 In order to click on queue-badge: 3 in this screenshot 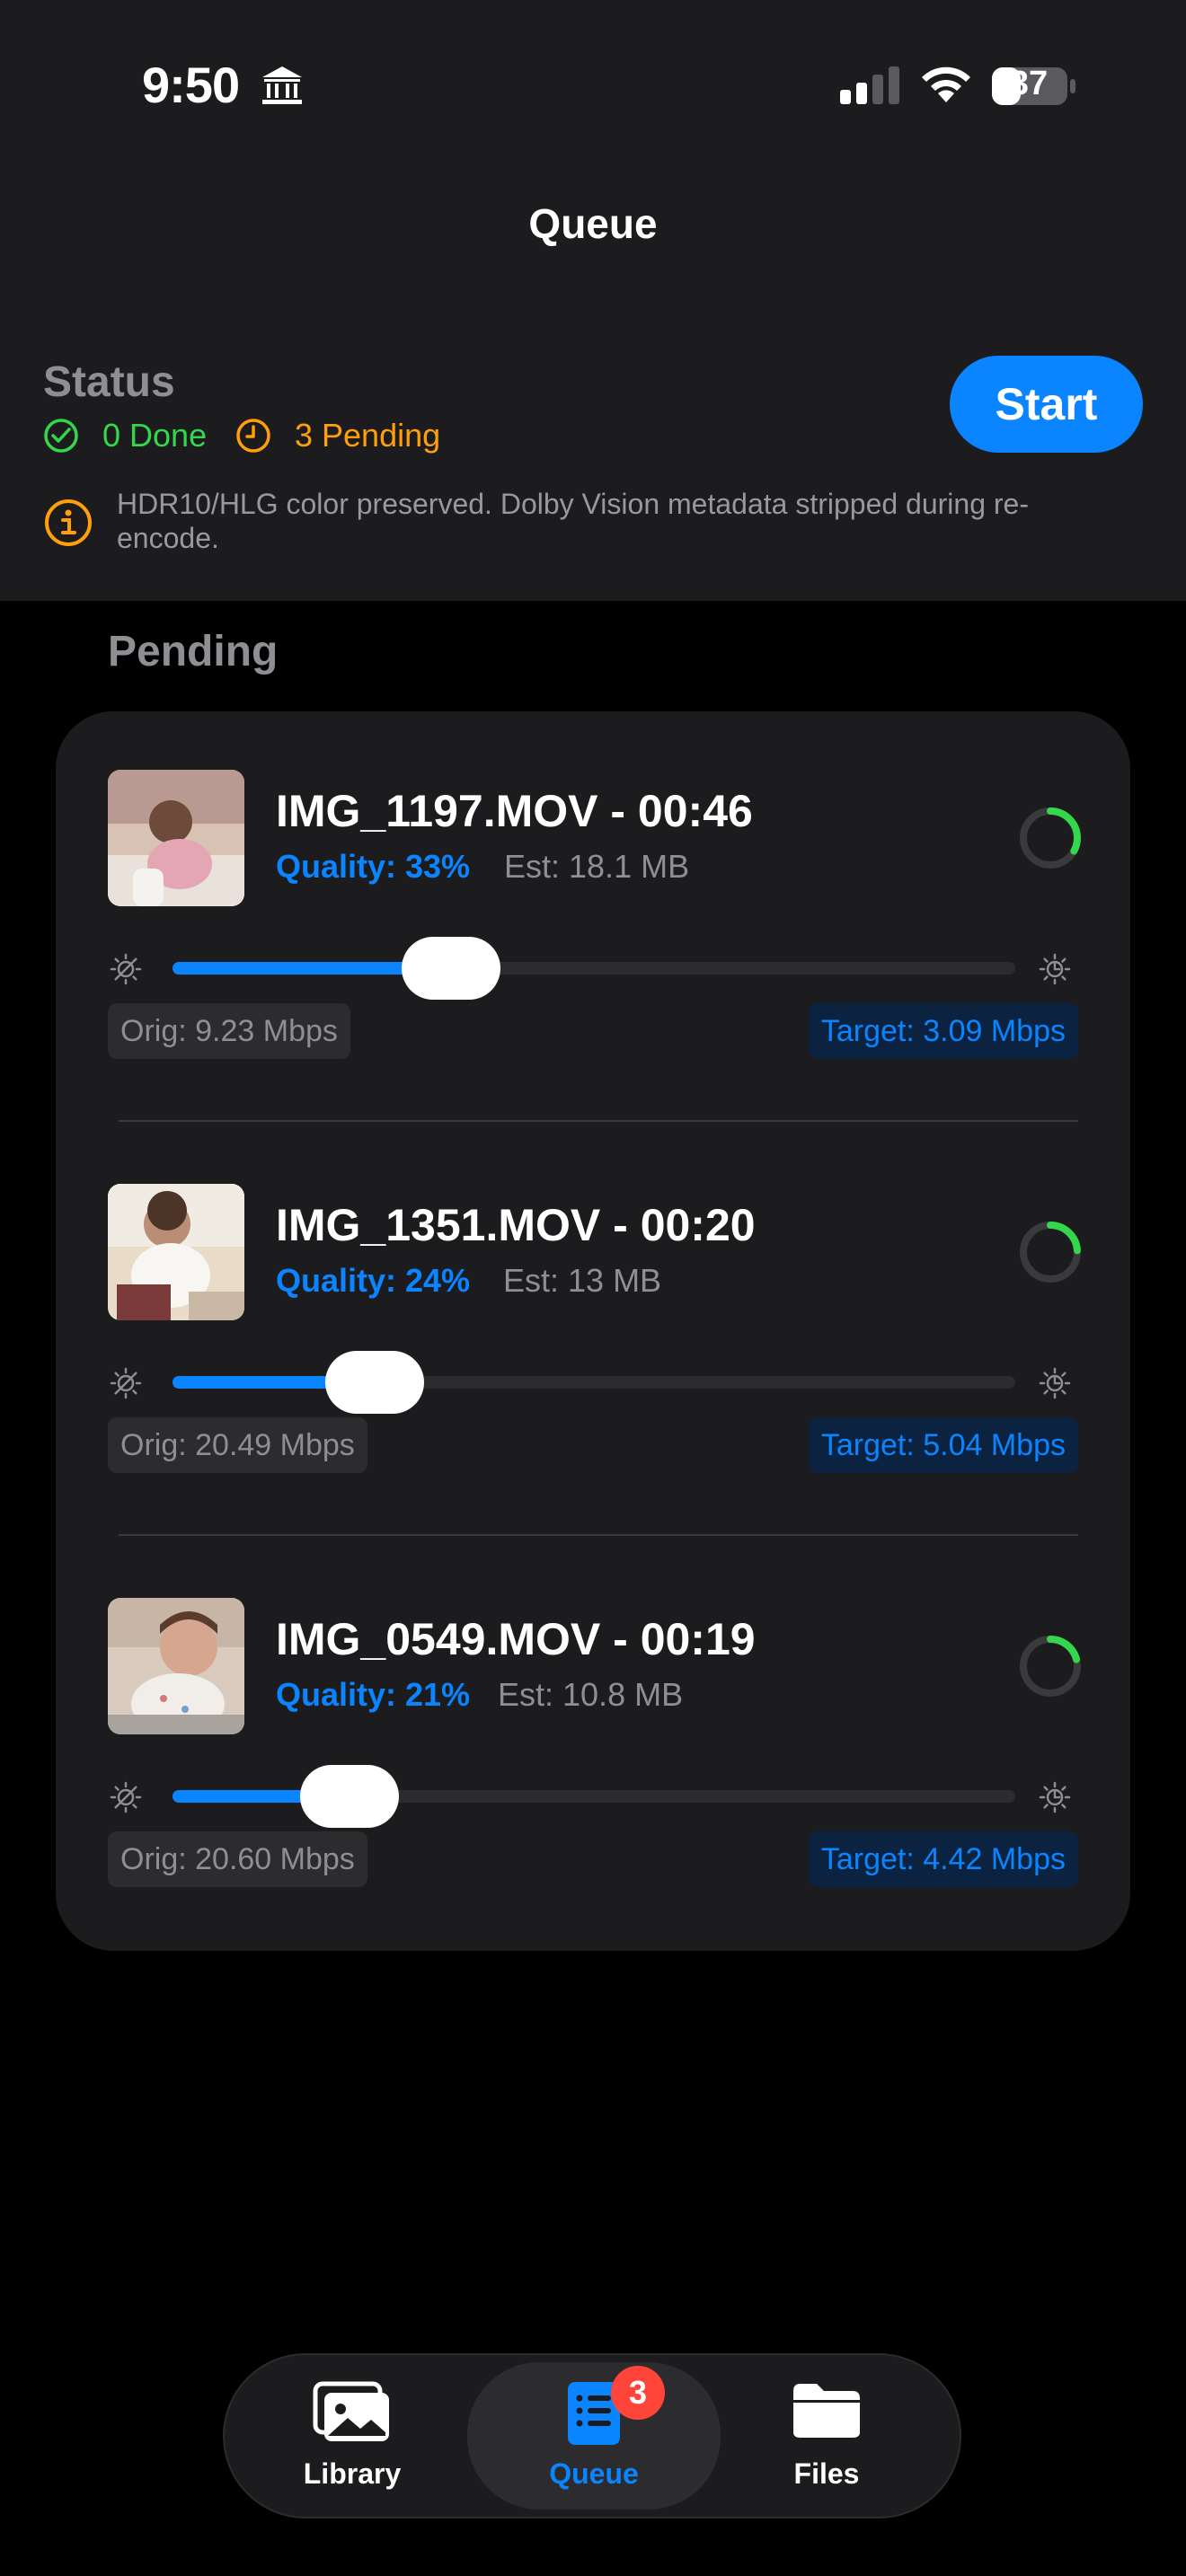, I will do `click(638, 2393)`.